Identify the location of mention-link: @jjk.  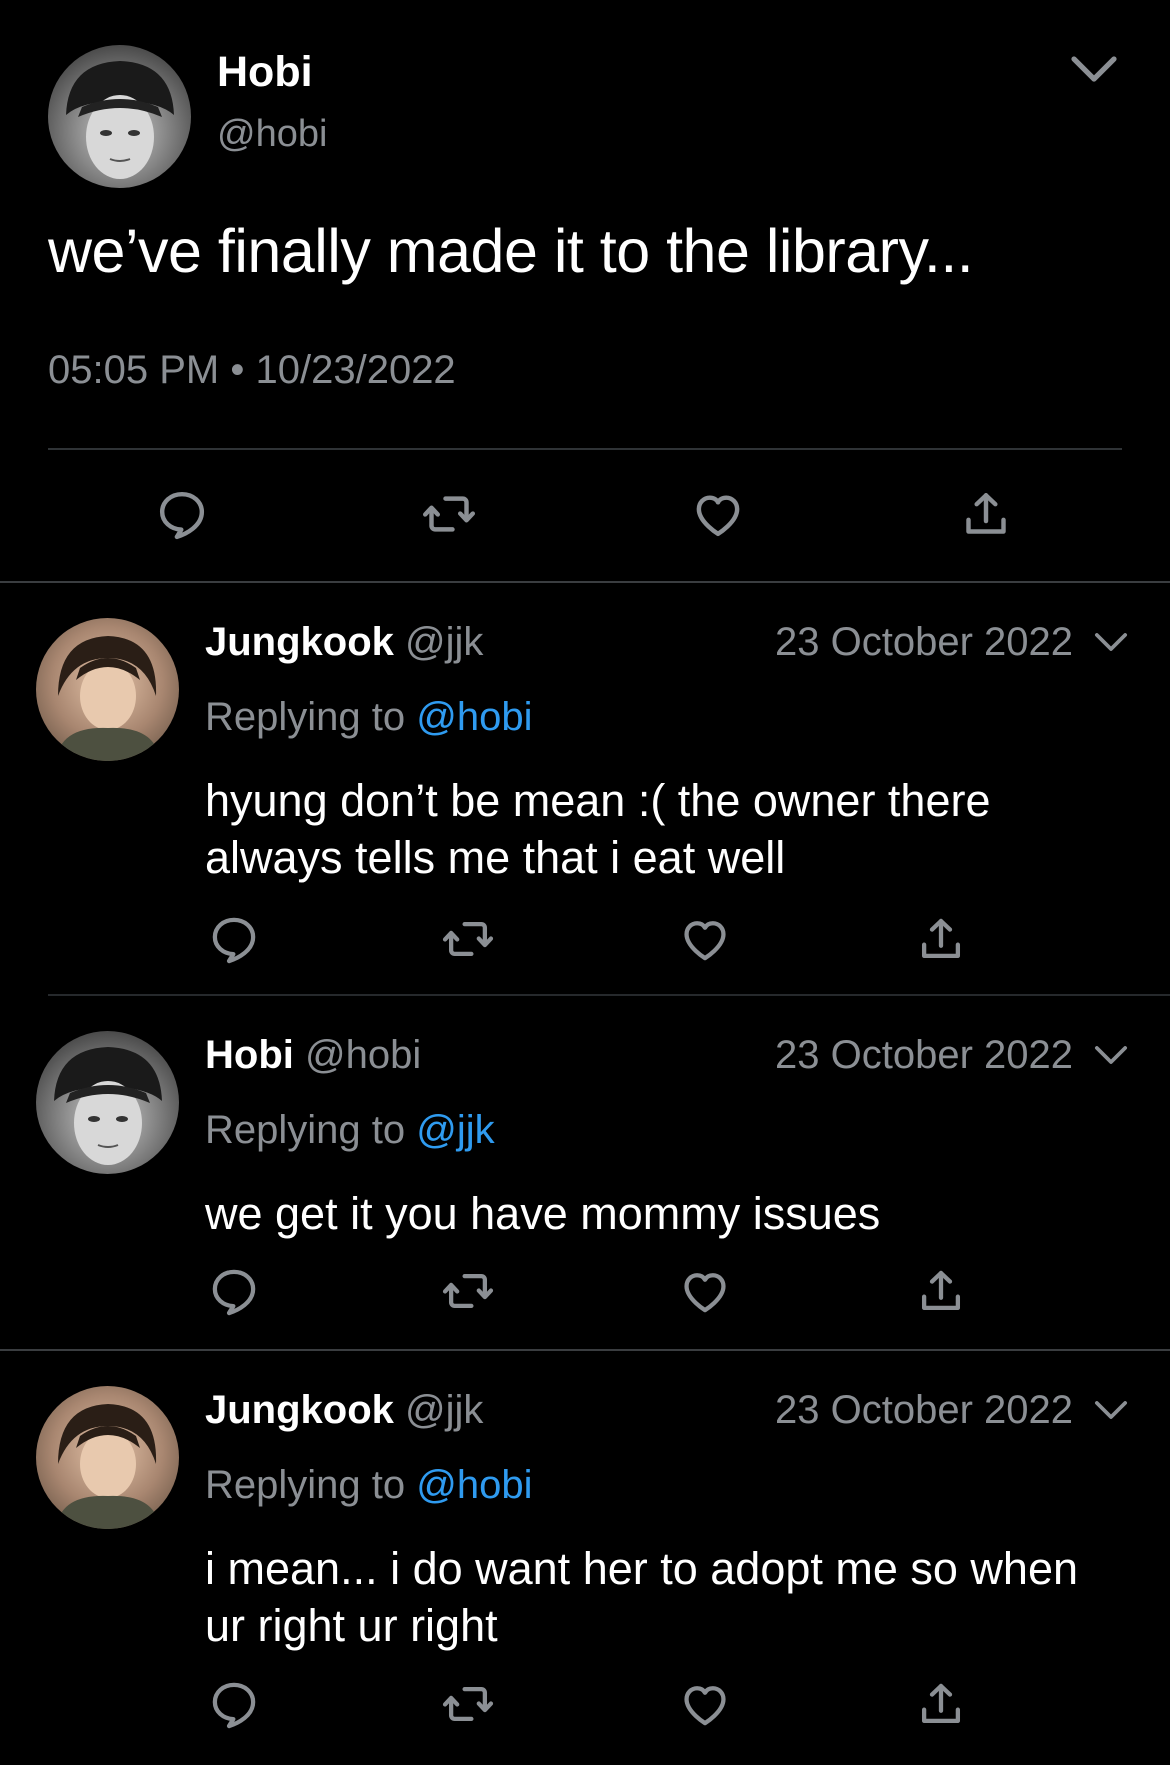
(455, 1130).